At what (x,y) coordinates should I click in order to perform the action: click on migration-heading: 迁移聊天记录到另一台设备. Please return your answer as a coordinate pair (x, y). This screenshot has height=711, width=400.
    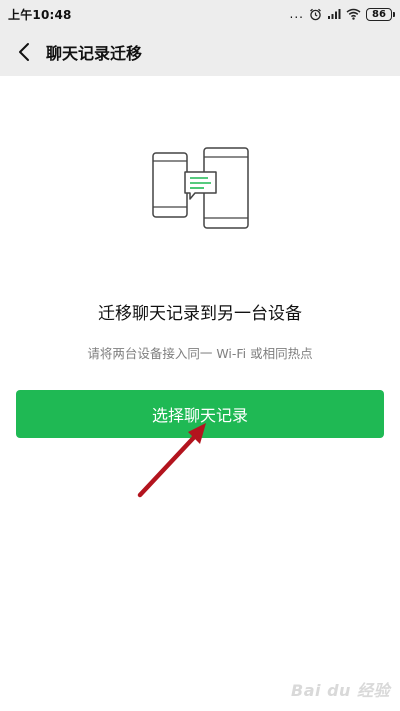
    Looking at the image, I should click on (200, 314).